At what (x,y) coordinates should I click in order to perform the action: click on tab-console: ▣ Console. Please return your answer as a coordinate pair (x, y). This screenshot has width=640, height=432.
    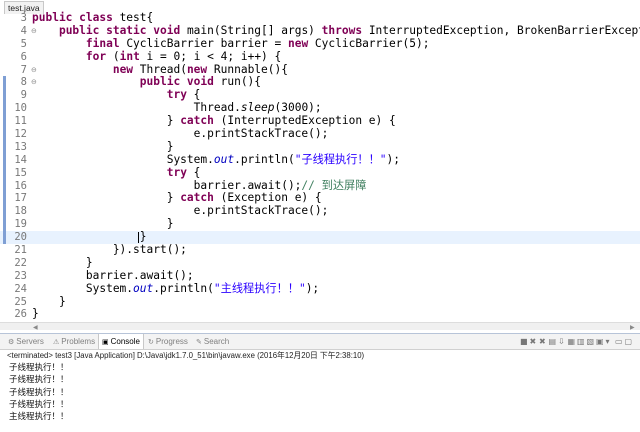
    Looking at the image, I should click on (121, 341).